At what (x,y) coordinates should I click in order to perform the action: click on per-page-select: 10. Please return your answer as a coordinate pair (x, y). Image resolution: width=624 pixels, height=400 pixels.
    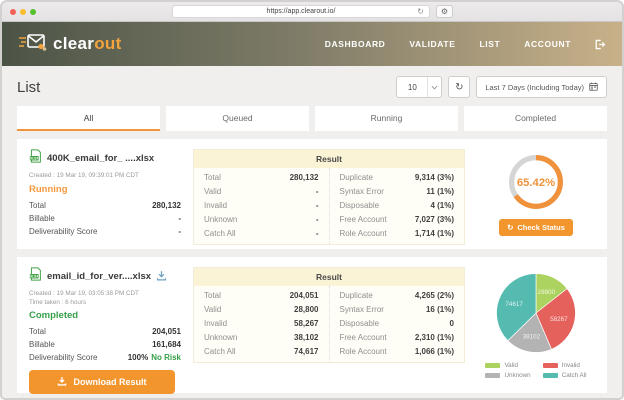
    Looking at the image, I should click on (419, 87).